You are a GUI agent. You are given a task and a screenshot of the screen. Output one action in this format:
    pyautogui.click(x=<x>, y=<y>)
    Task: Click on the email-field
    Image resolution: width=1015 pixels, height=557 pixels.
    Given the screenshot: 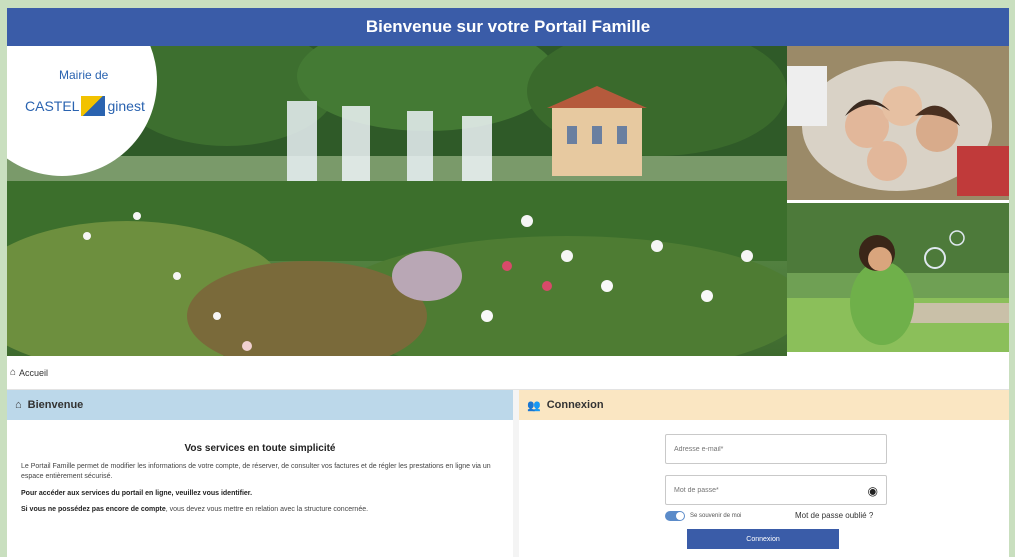 What is the action you would take?
    pyautogui.click(x=776, y=449)
    